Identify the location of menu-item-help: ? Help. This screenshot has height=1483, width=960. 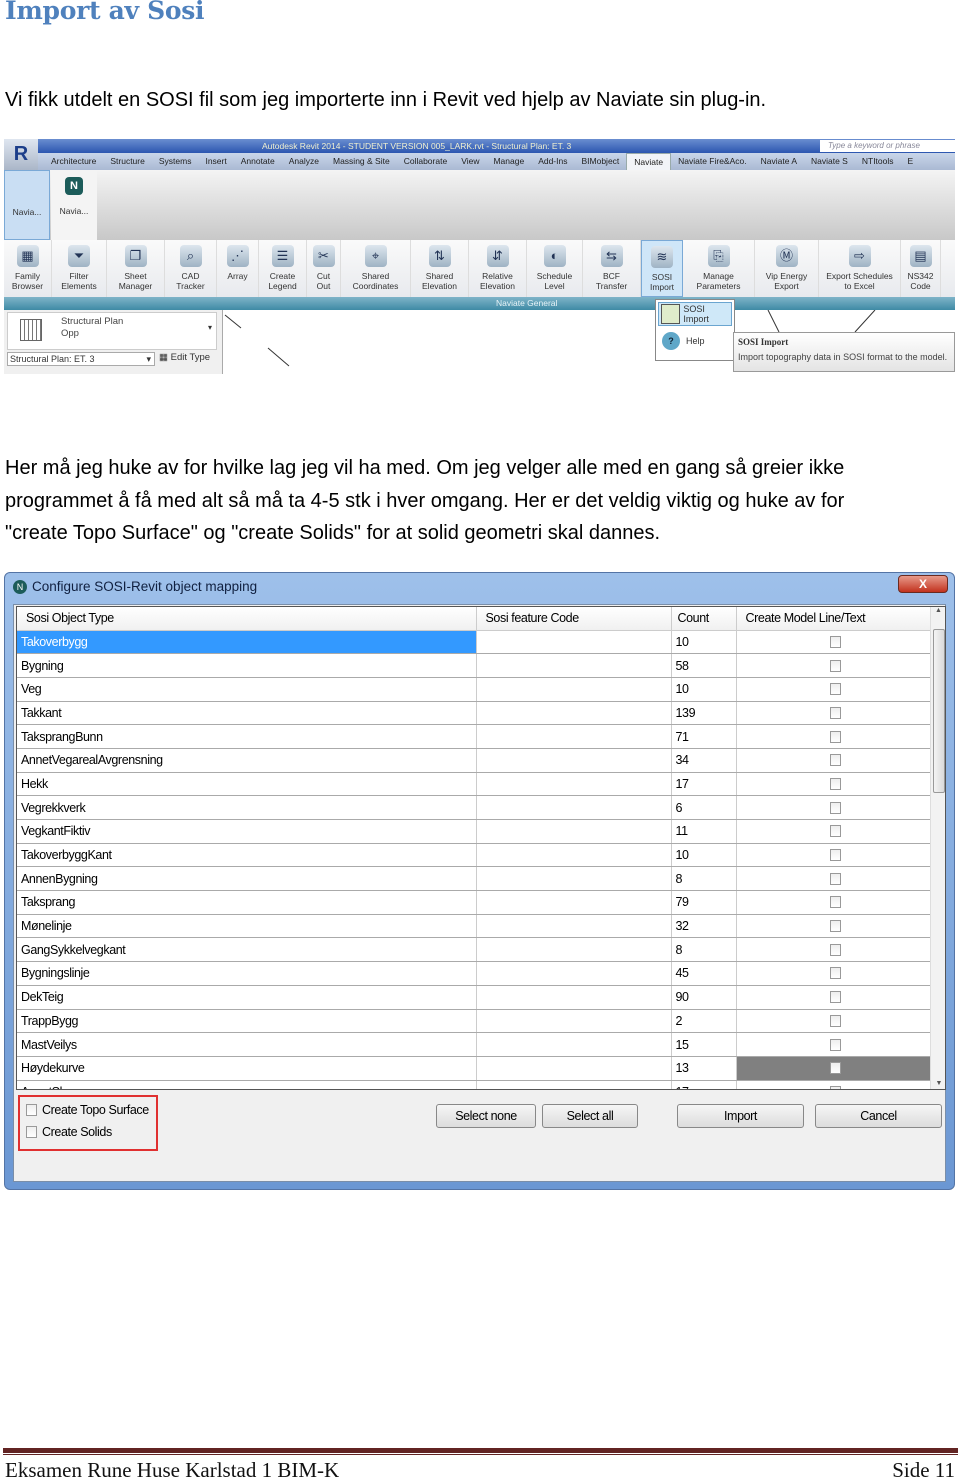
(695, 341).